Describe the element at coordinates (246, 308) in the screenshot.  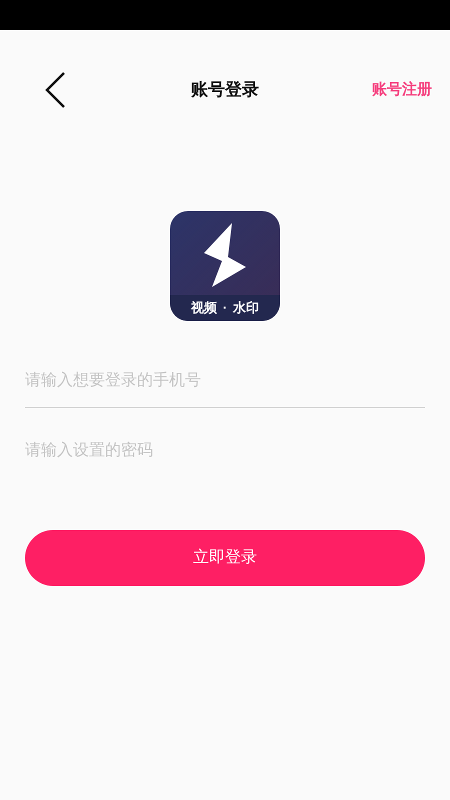
I see `logo-caption: 水印` at that location.